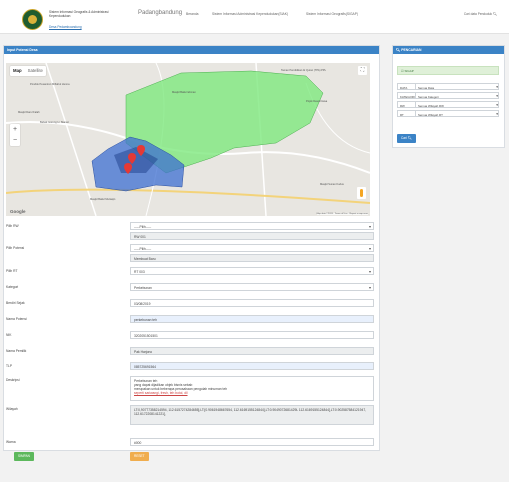  Describe the element at coordinates (103, 199) in the screenshot. I see `map-place-label: Masjid Baitul Muttaqin` at that location.